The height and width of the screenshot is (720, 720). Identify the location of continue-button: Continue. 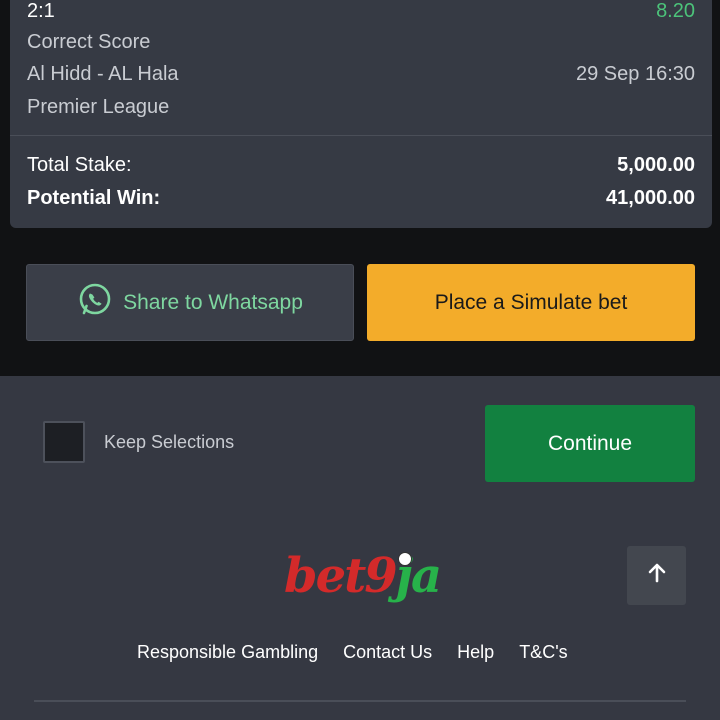
(590, 443).